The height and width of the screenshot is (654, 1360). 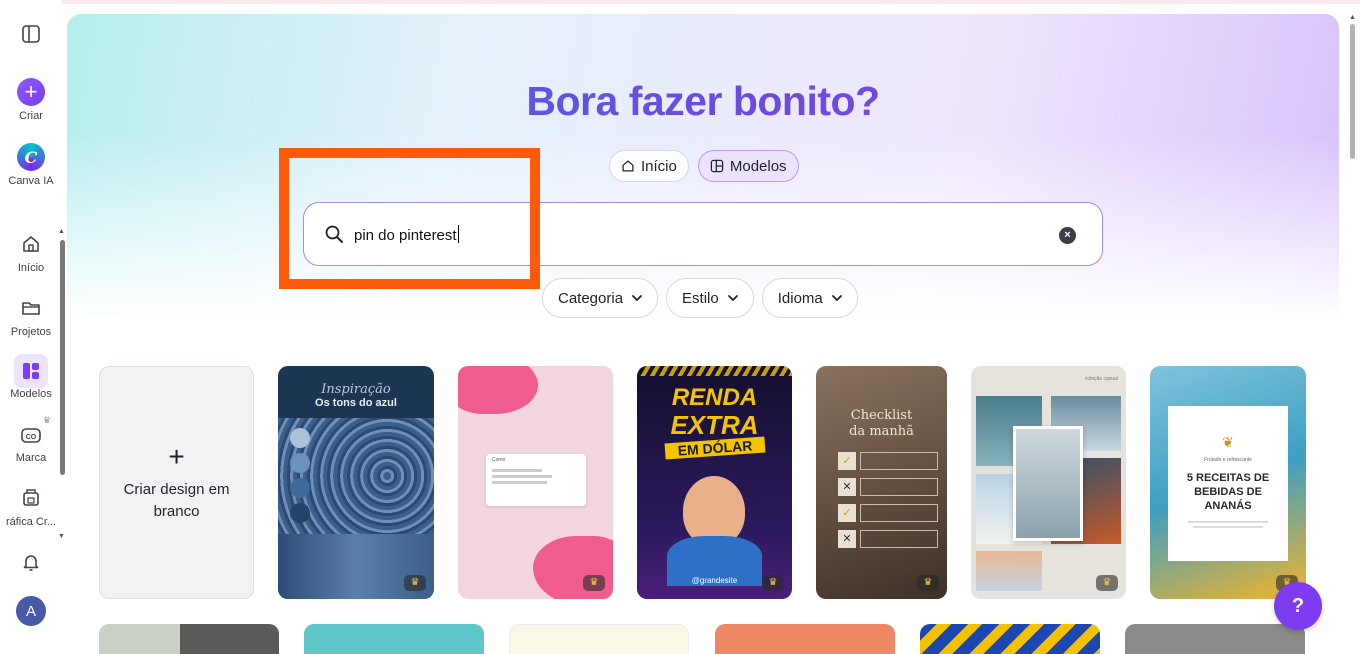 I want to click on template-subheading: da manhã, so click(x=881, y=431).